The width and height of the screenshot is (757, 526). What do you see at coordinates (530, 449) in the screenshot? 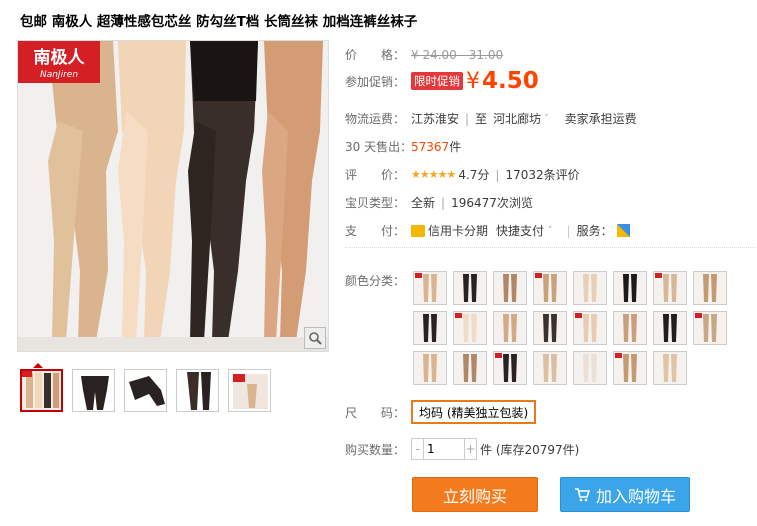
I see `stock-info: 件 (库存20797件)` at bounding box center [530, 449].